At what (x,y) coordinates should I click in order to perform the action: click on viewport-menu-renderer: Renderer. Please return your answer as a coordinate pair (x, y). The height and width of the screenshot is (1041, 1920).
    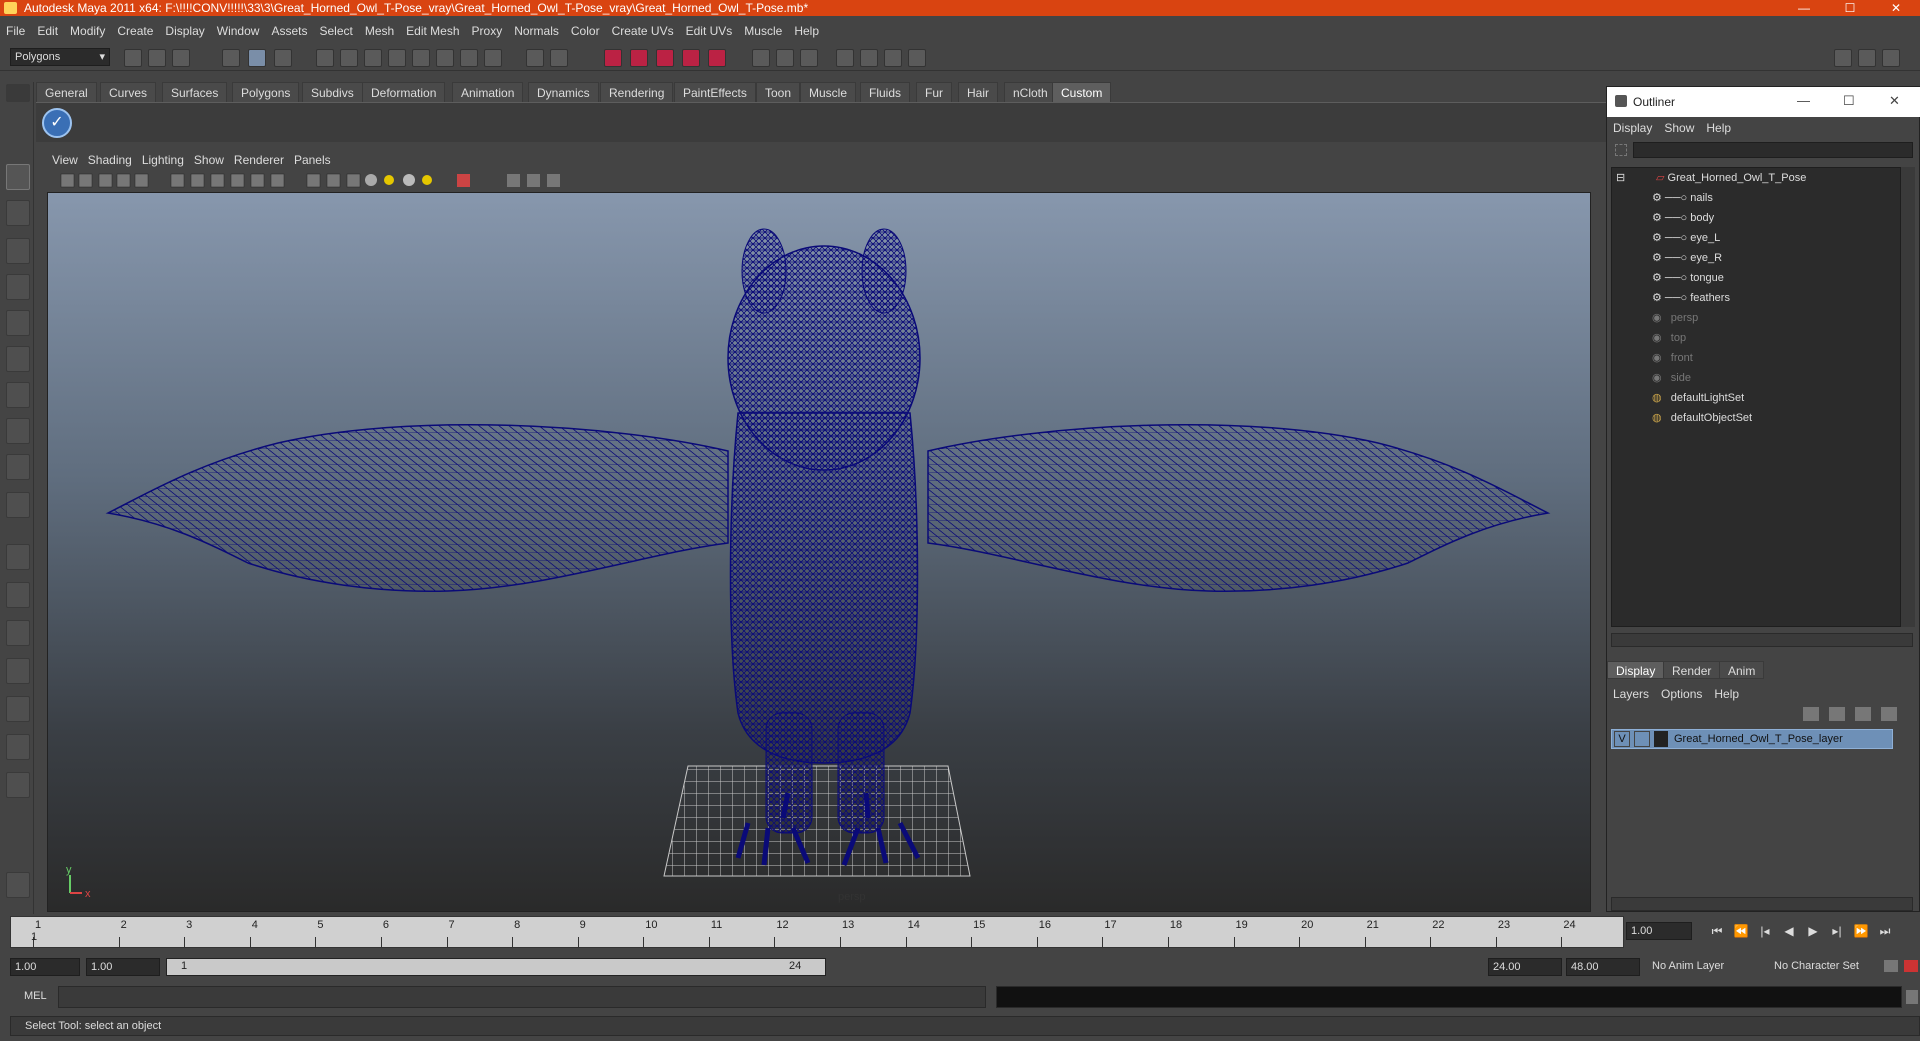
    Looking at the image, I should click on (259, 159).